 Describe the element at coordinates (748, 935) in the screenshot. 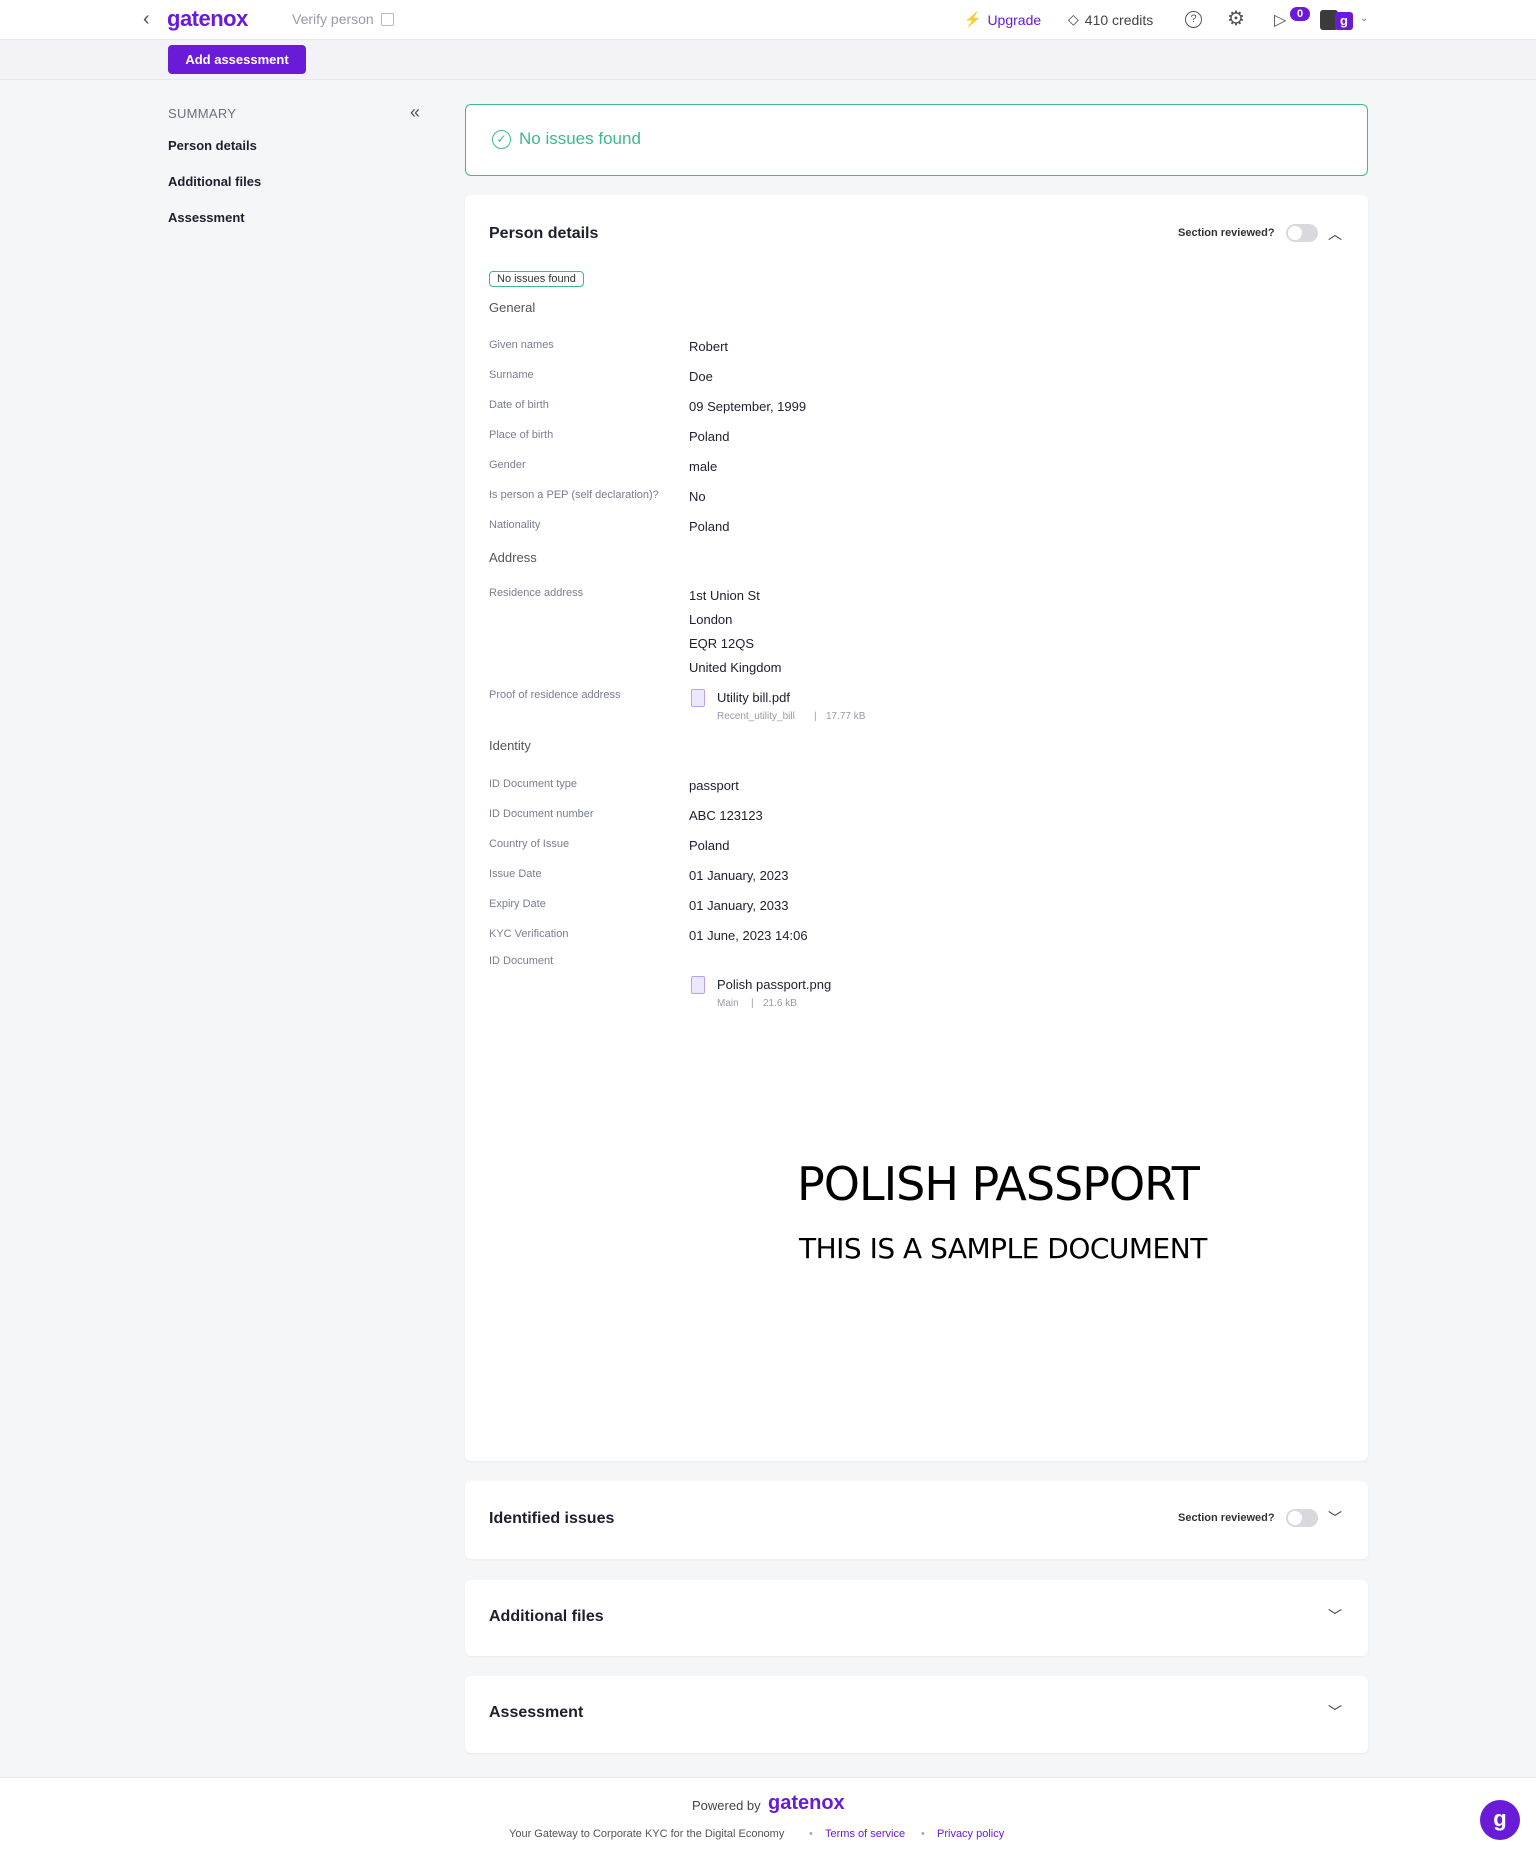

I see `field-value: 01 June, 2023 14:06` at that location.